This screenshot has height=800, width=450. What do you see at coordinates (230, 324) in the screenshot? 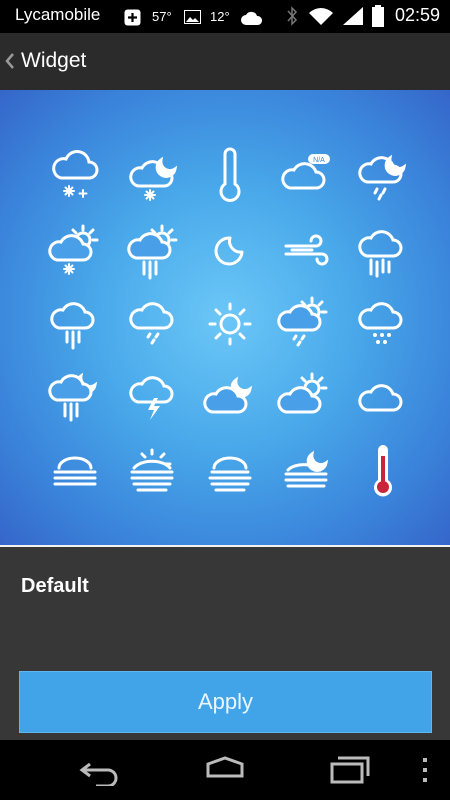
I see `sun-icon` at bounding box center [230, 324].